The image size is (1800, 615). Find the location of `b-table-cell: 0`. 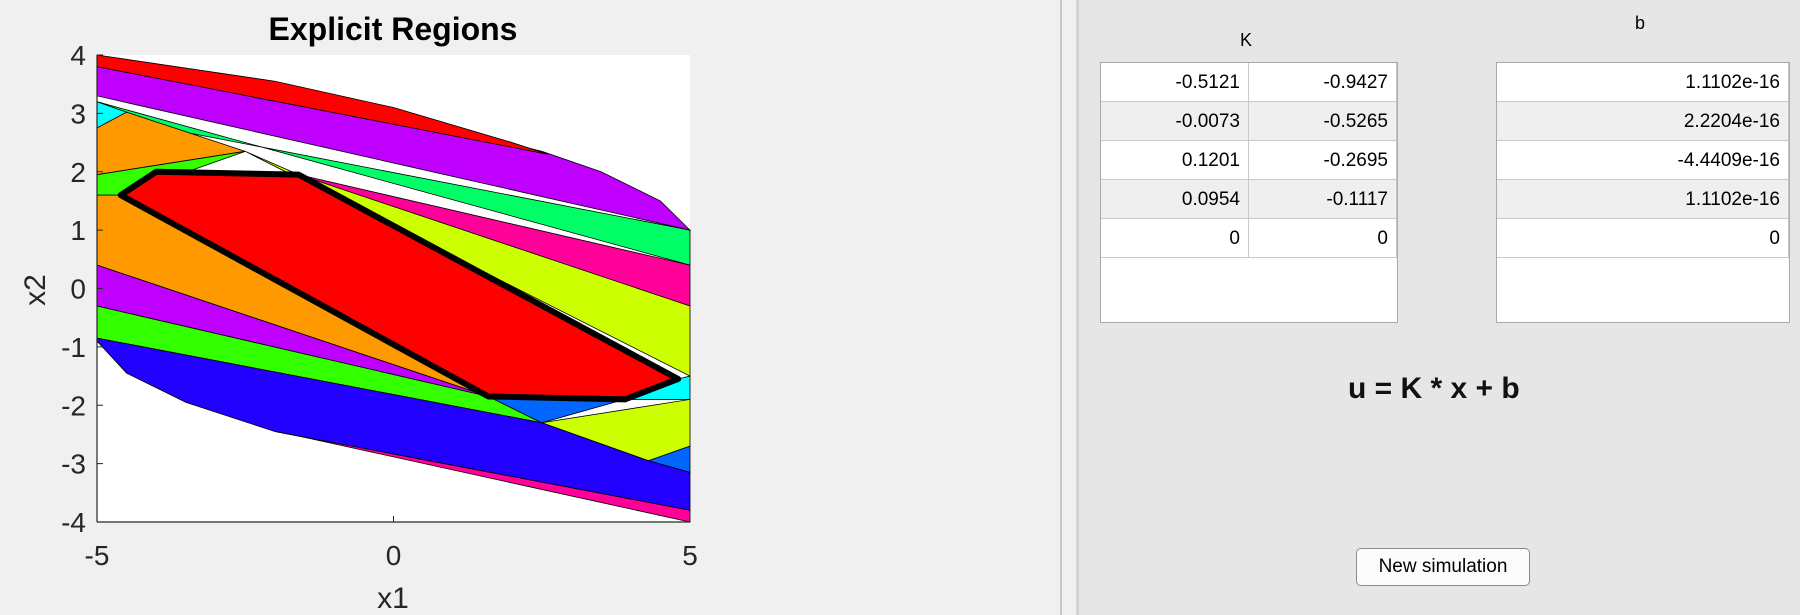

b-table-cell: 0 is located at coordinates (1643, 238).